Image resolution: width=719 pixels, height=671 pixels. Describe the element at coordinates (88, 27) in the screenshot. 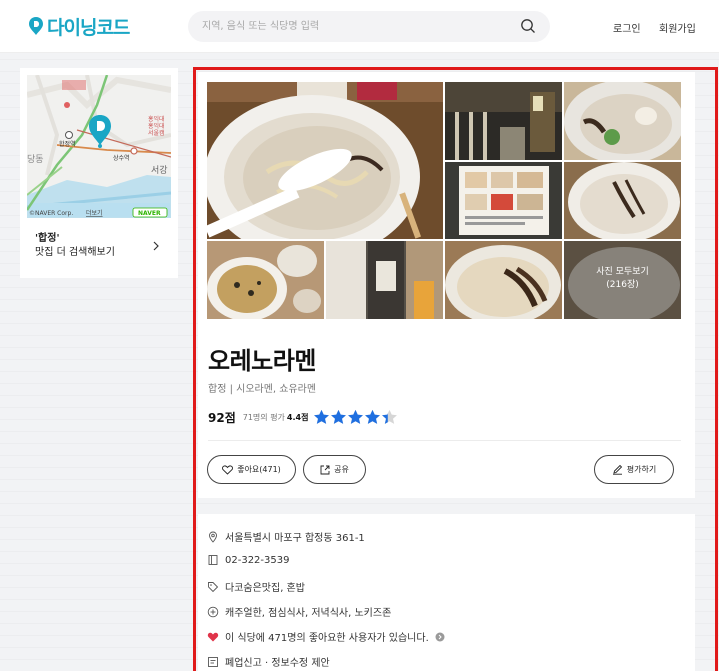

I see `logo-text: 다이닝코드` at that location.